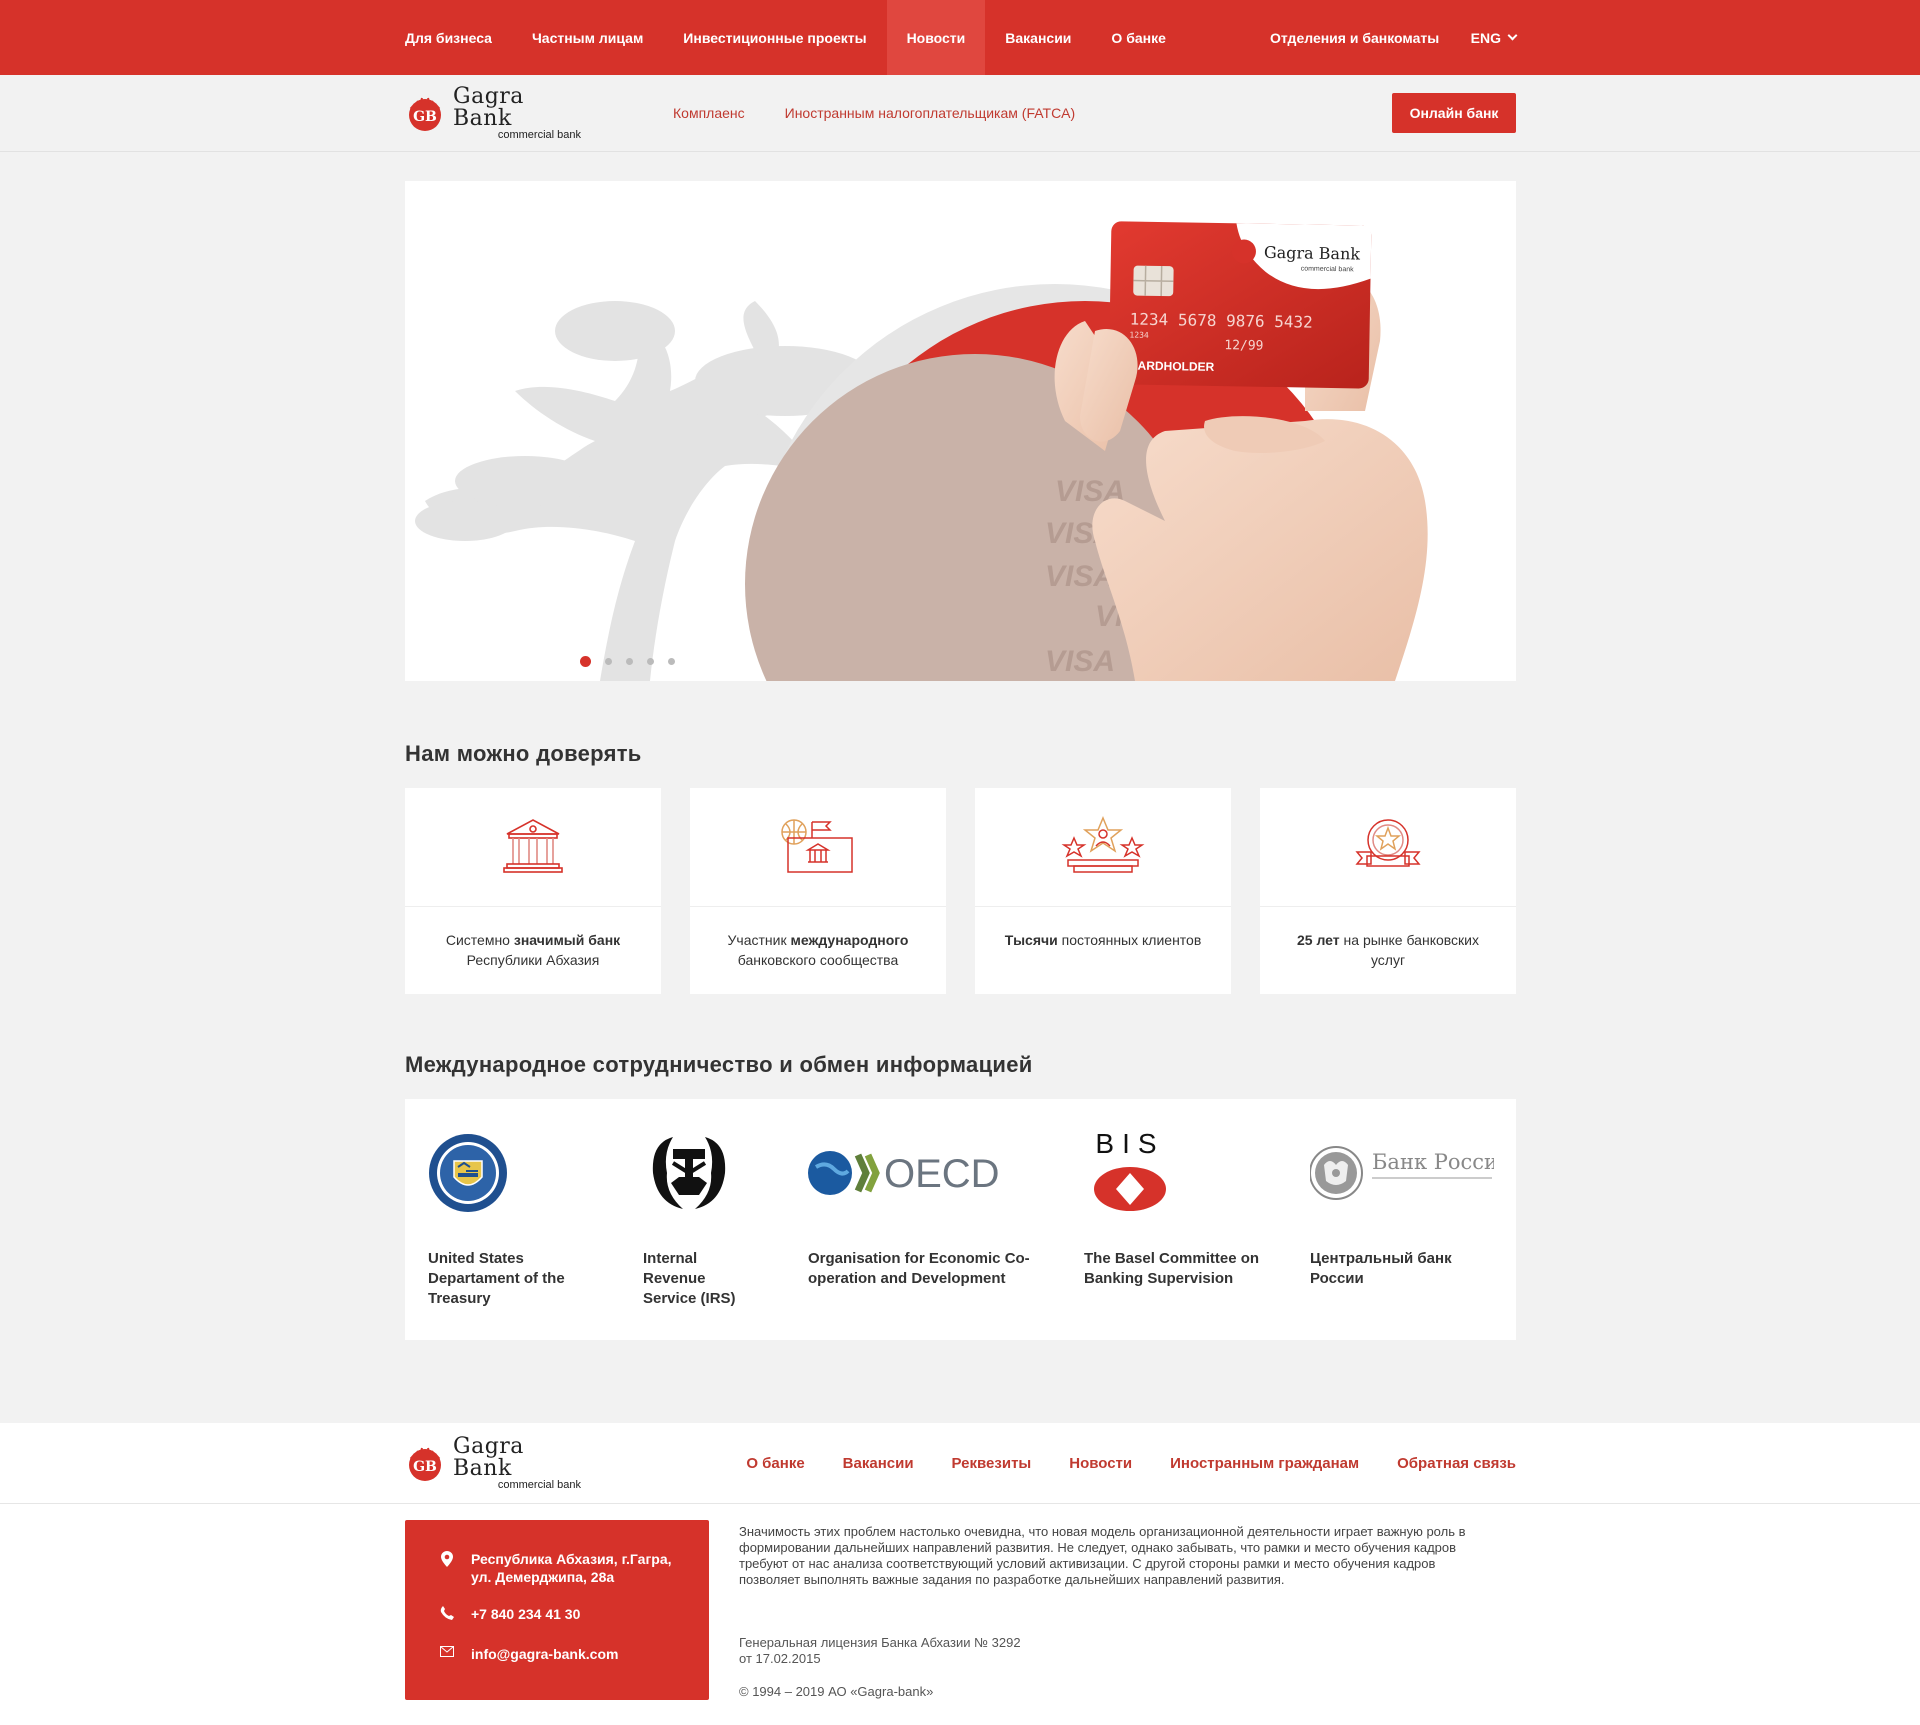  I want to click on svg-text: 12/99, so click(1243, 346).